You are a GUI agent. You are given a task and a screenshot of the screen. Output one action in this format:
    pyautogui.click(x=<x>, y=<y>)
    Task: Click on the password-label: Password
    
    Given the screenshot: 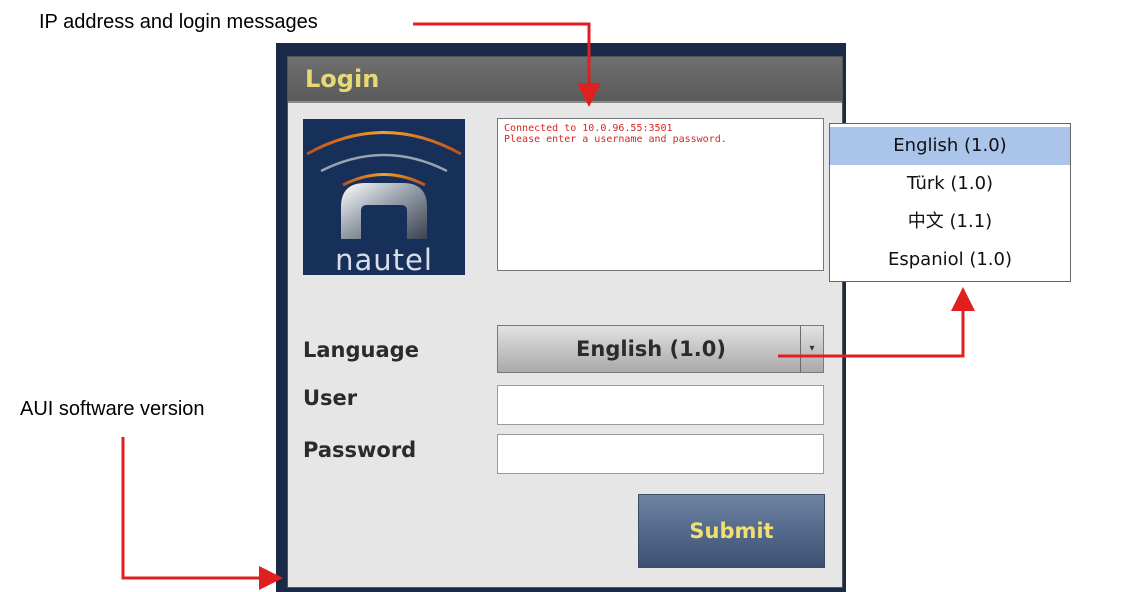 What is the action you would take?
    pyautogui.click(x=360, y=450)
    